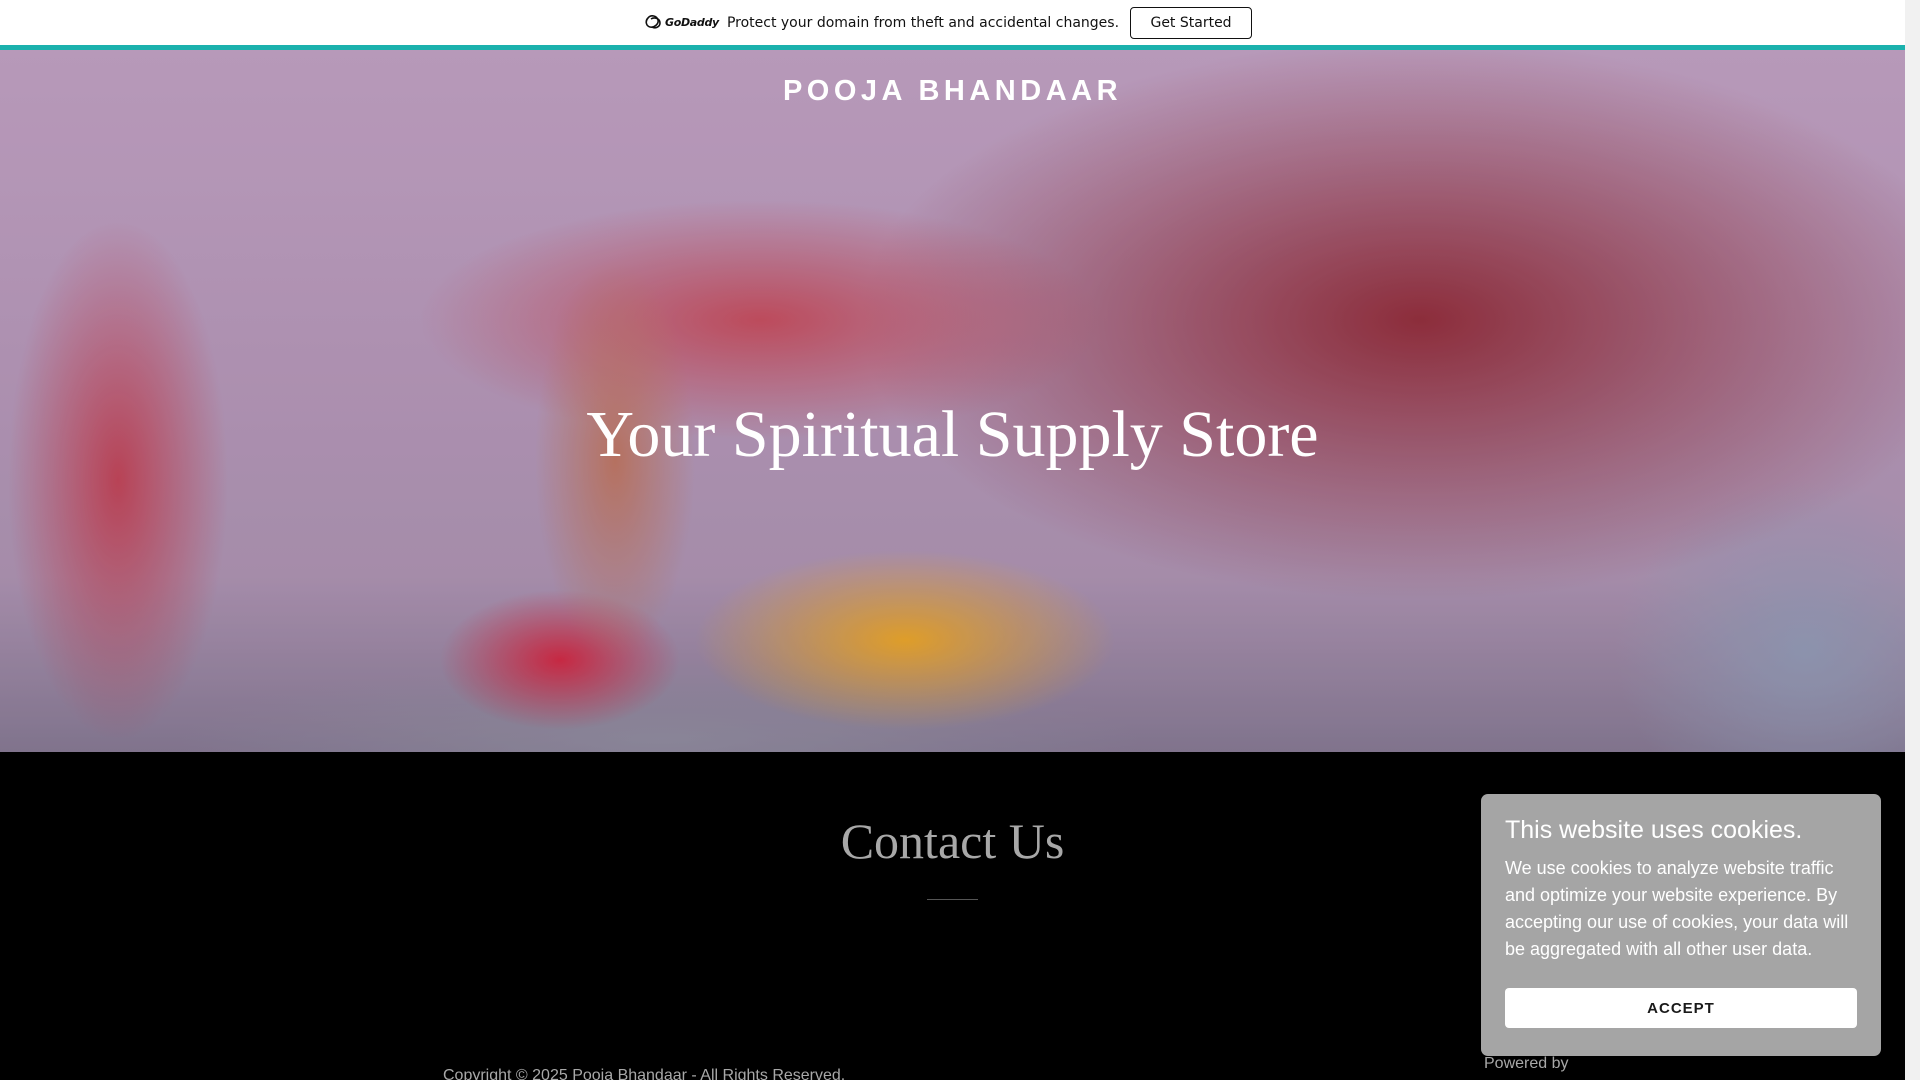  What do you see at coordinates (1681, 1008) in the screenshot?
I see `accept-cookies-button: ACCEPT` at bounding box center [1681, 1008].